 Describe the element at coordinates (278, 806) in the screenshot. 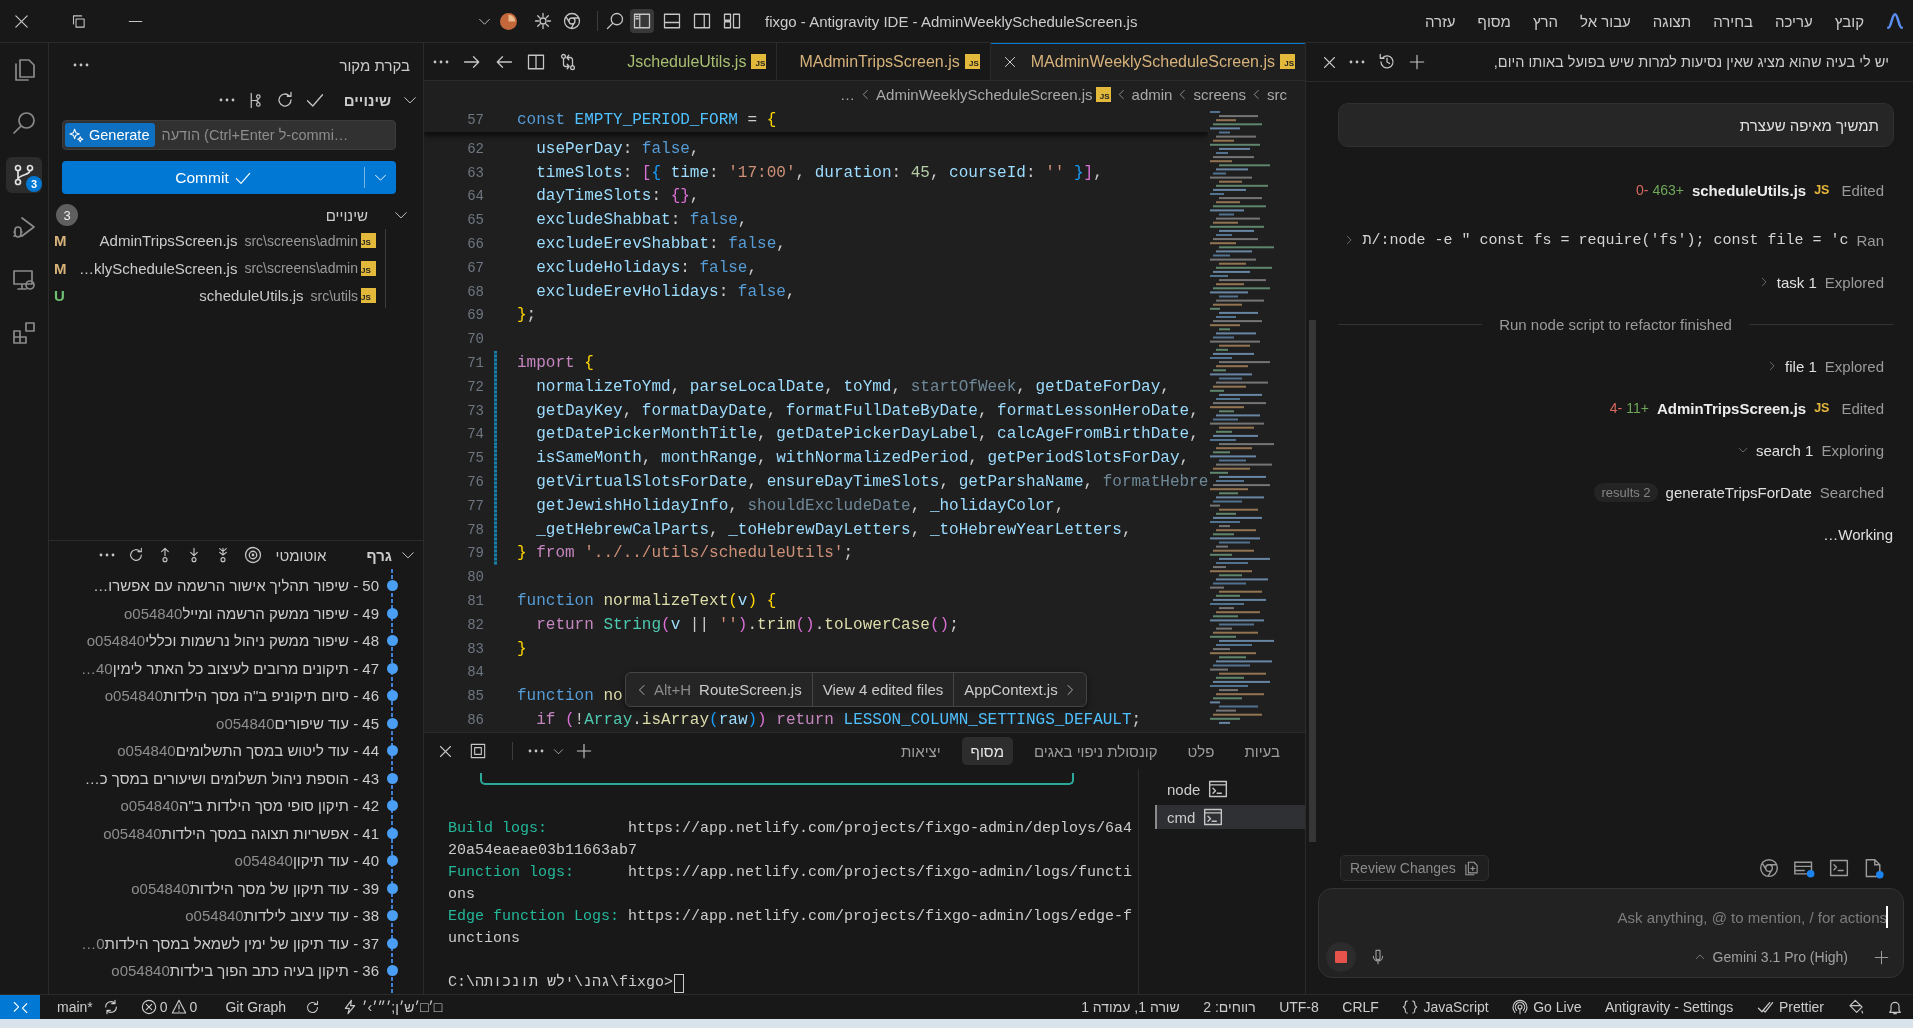

I see `commit-message: 42 - תיקון סופי מסך הילדות ב"ה` at that location.